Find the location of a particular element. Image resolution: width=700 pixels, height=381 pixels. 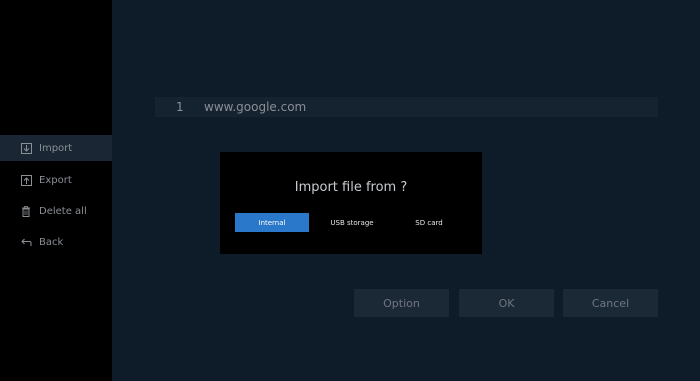

sidebar-item-back: Back is located at coordinates (56, 242).